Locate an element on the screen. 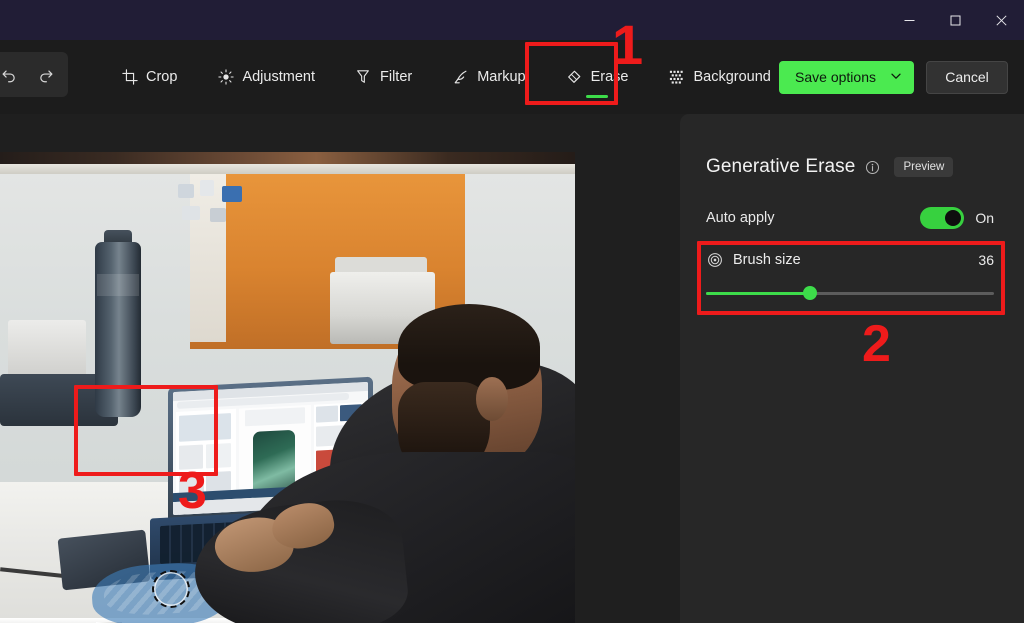  close-button is located at coordinates (1001, 20).